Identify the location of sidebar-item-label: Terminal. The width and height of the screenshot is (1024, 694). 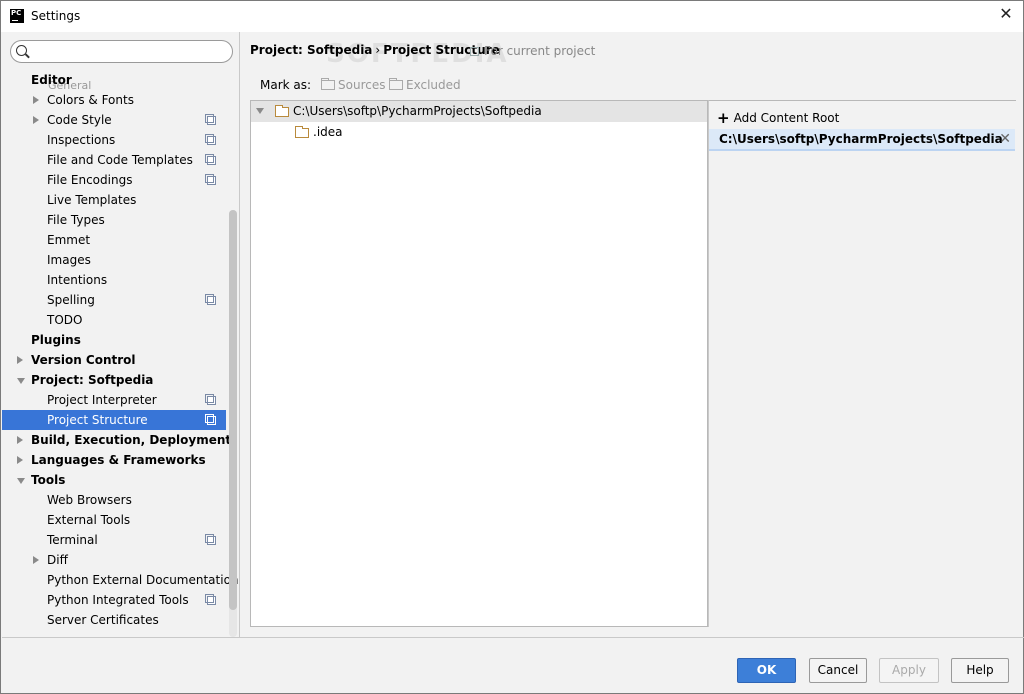
(72, 540).